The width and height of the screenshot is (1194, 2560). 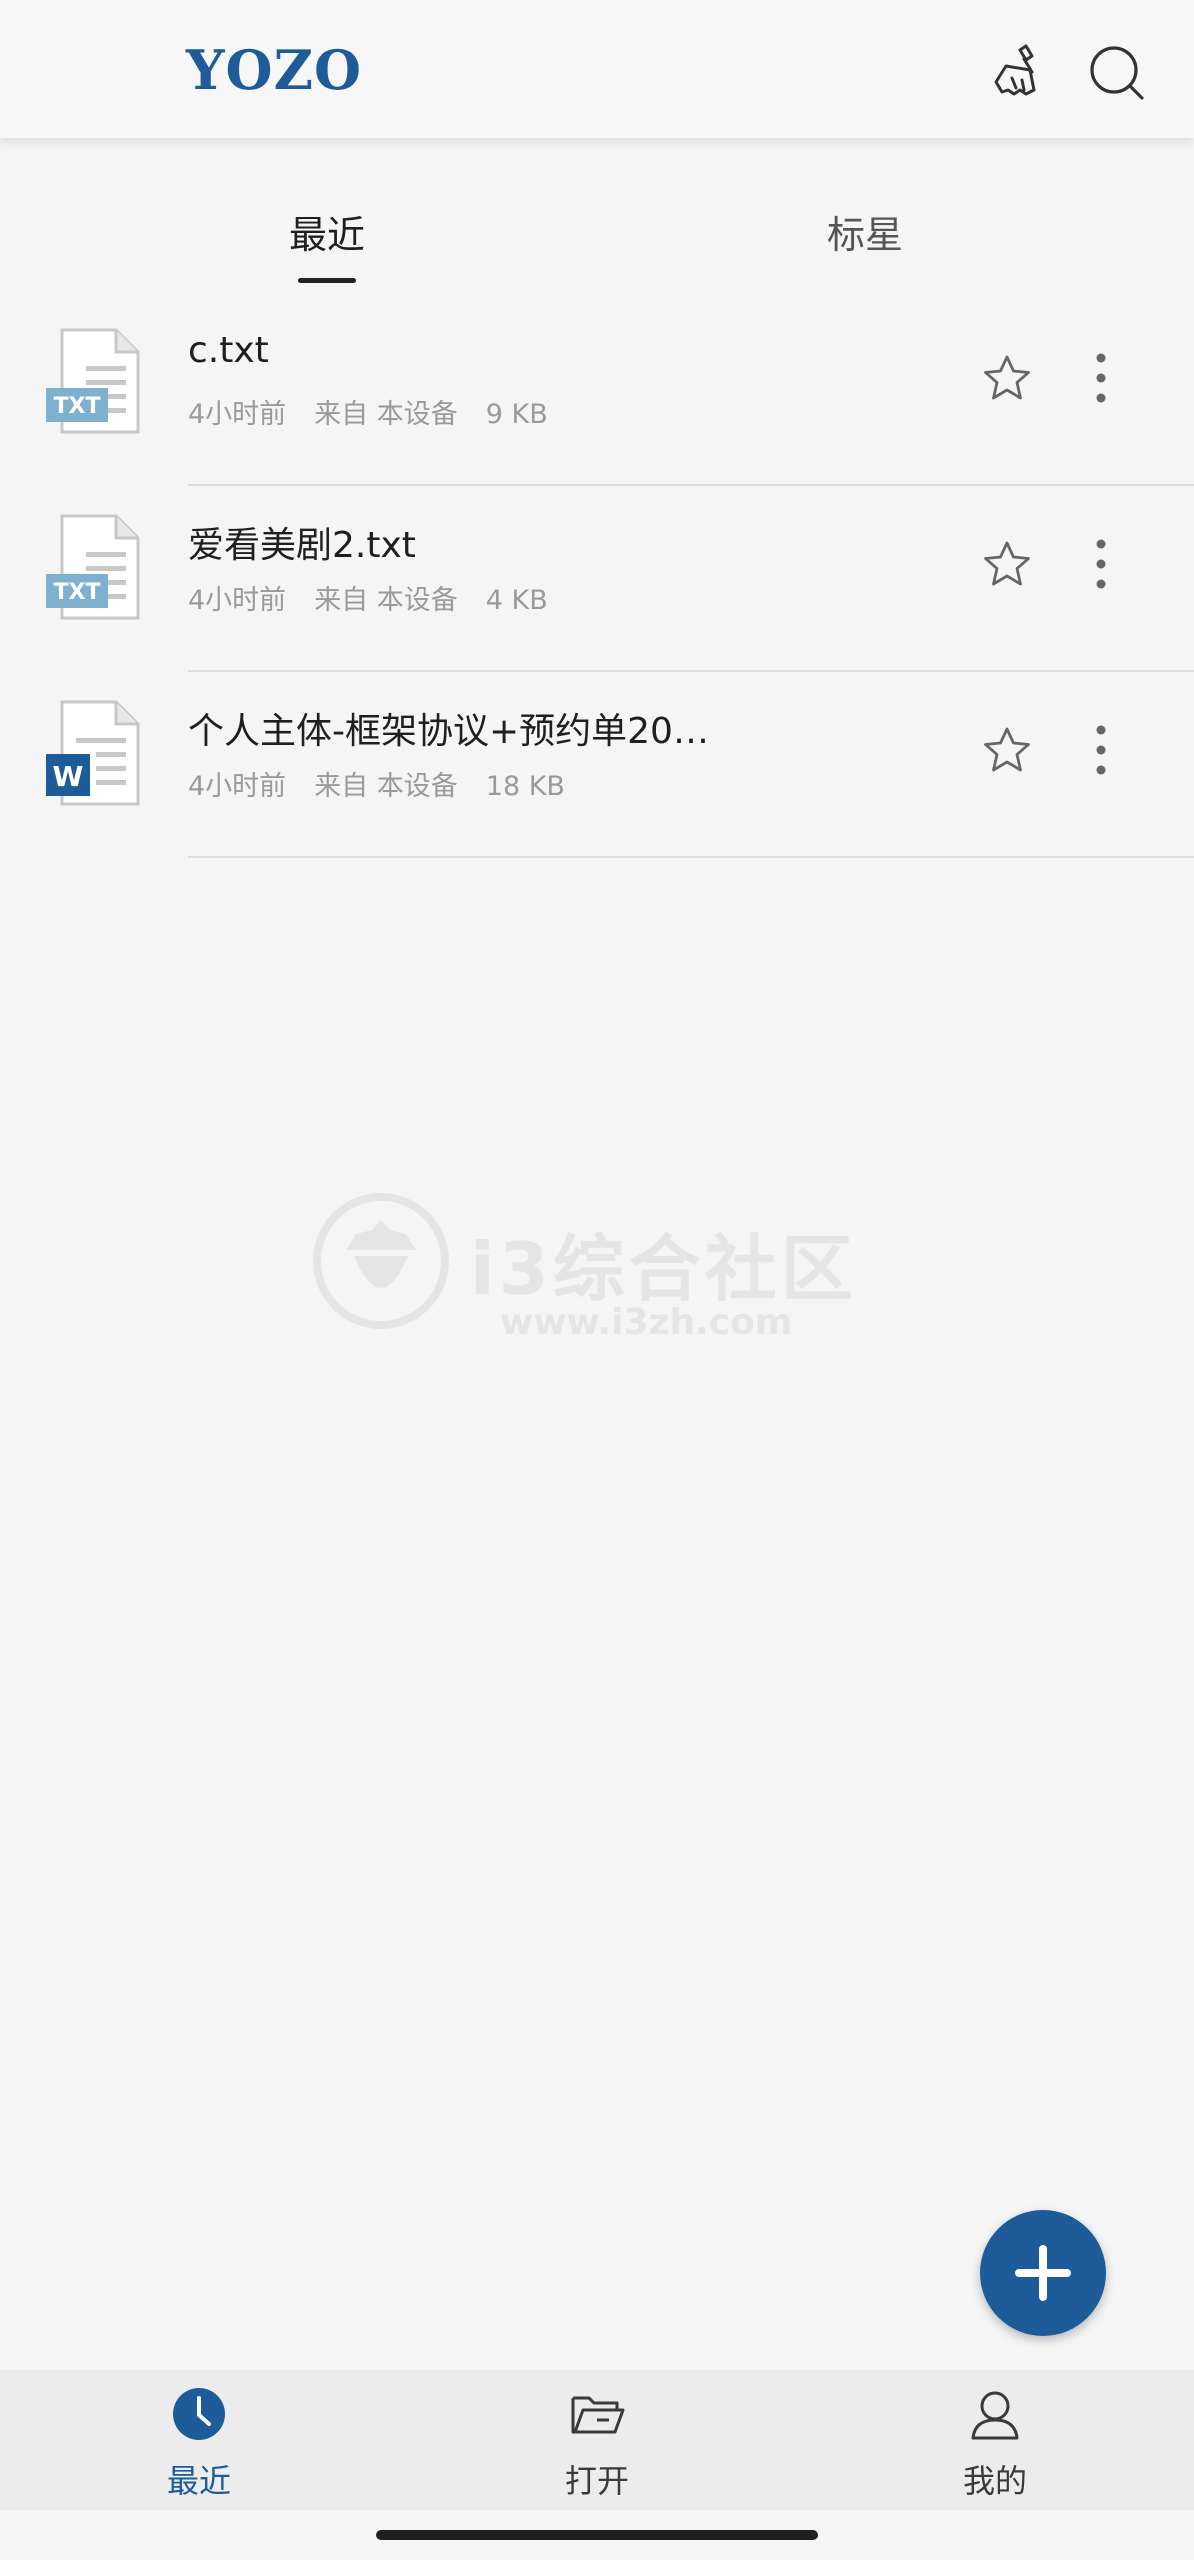 I want to click on file-type-label: W, so click(x=68, y=776).